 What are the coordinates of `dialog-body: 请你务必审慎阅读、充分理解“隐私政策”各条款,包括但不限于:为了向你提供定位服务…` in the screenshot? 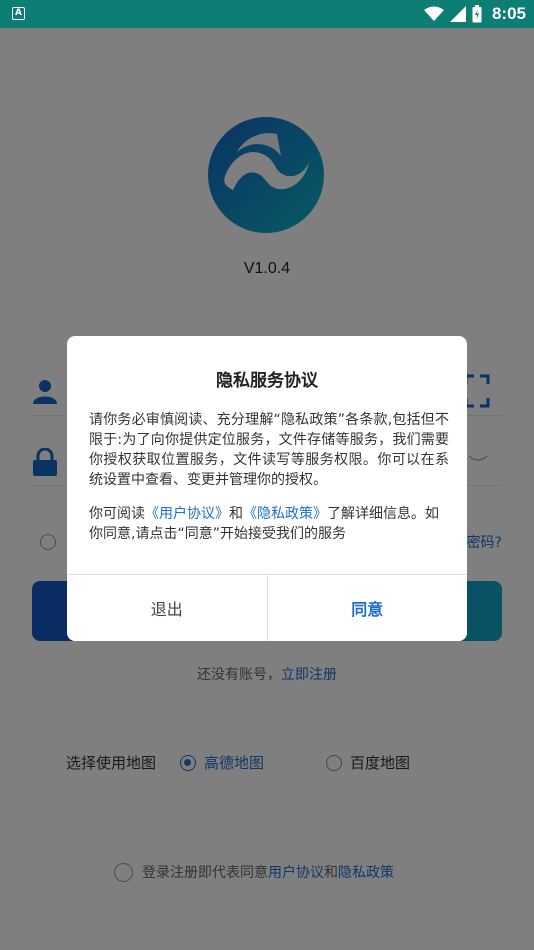 It's located at (269, 450).